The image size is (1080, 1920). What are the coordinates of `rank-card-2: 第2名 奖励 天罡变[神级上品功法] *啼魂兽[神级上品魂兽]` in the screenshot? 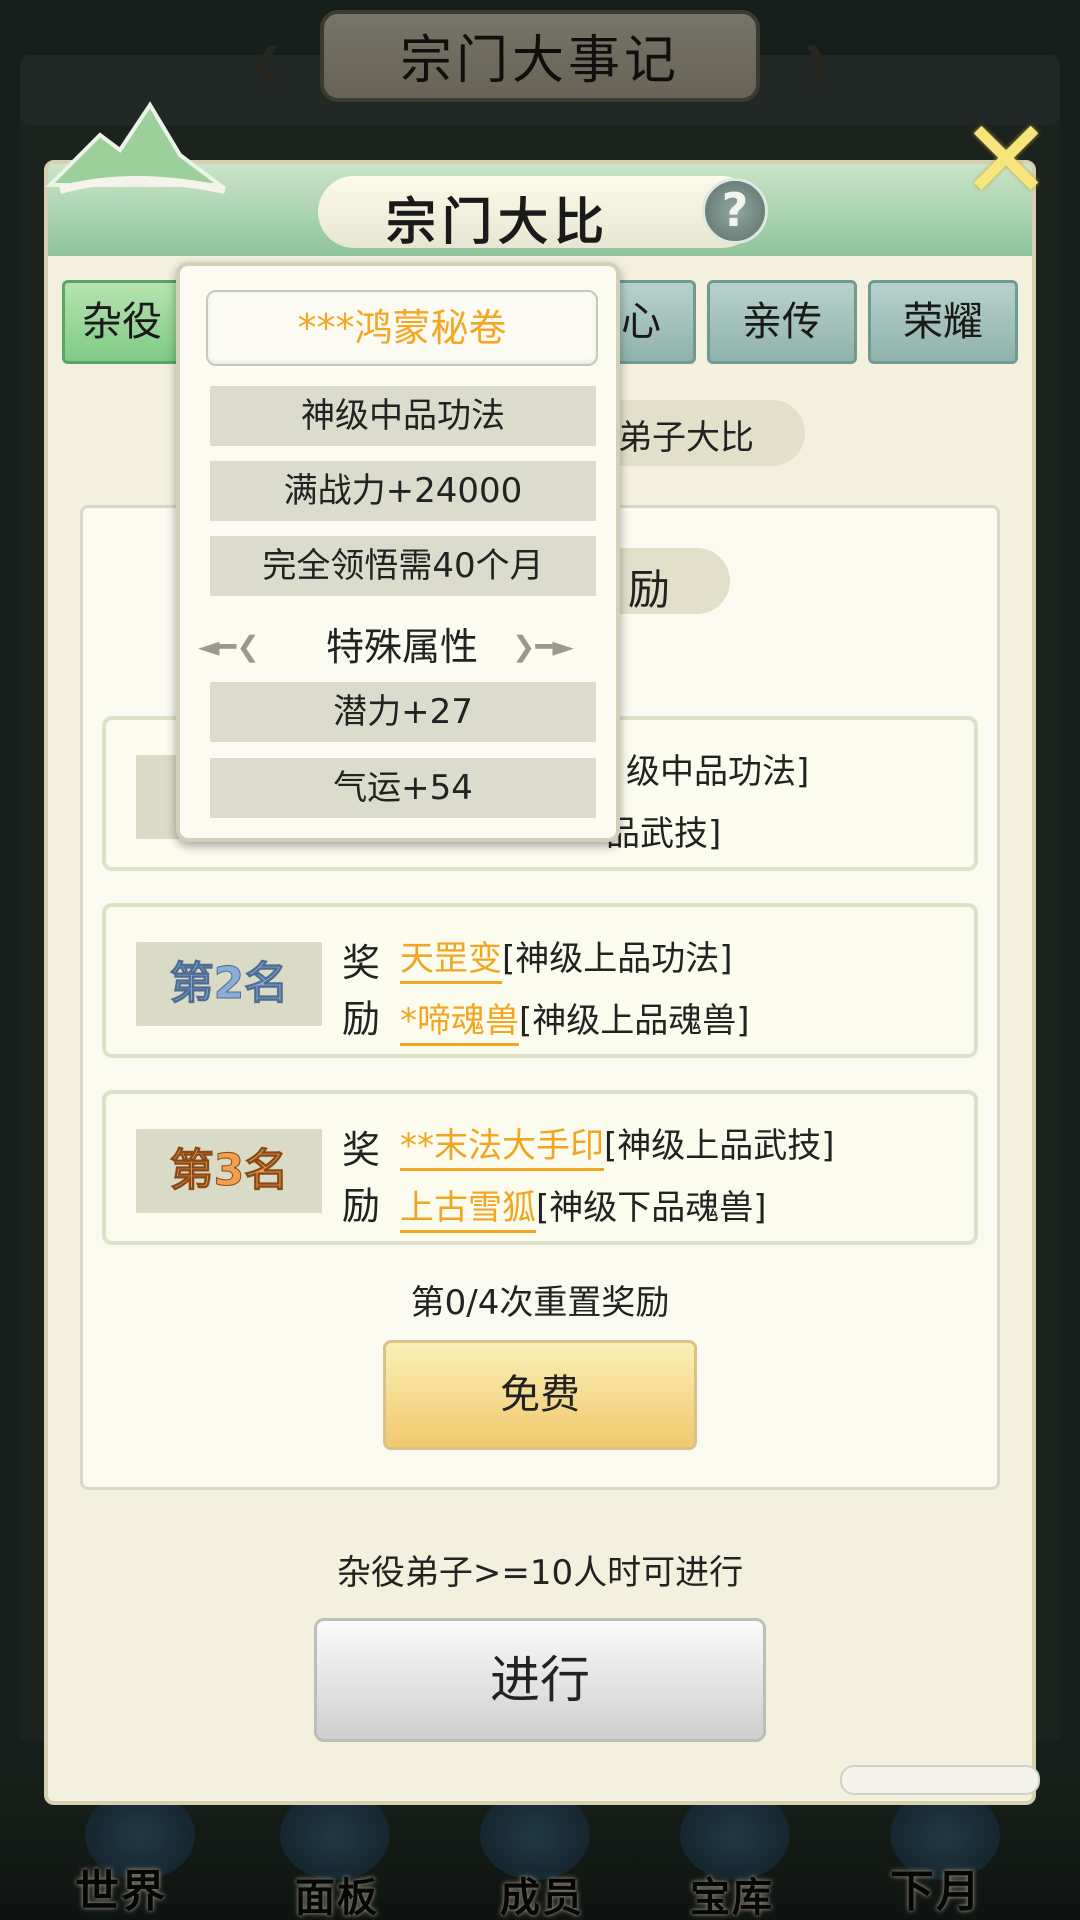 It's located at (540, 980).